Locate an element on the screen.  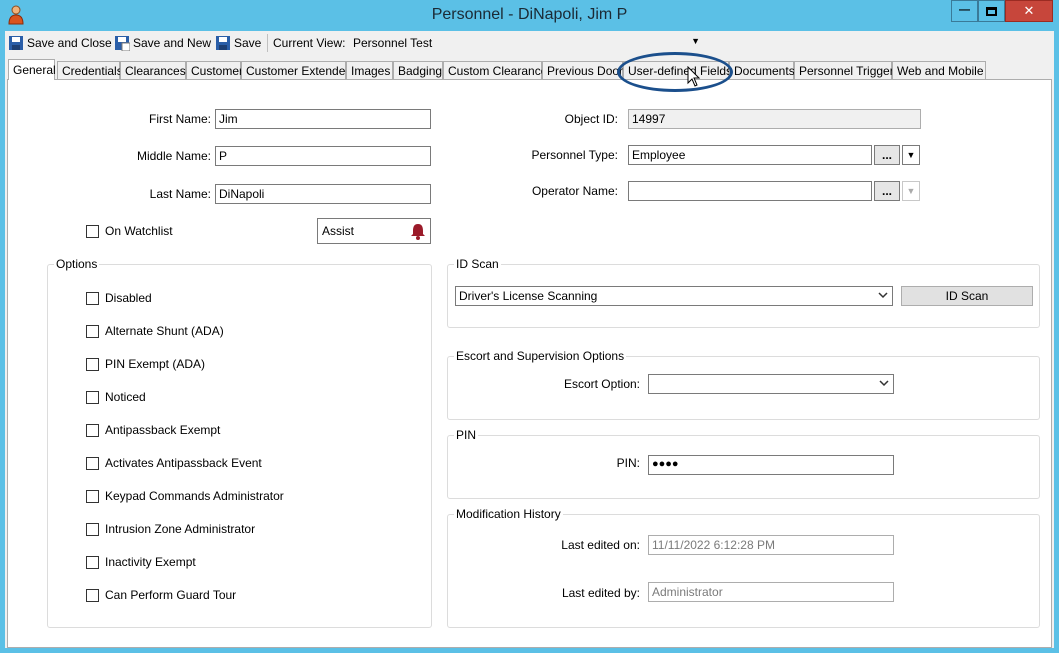
close-icon: ✕ is located at coordinates (1029, 10).